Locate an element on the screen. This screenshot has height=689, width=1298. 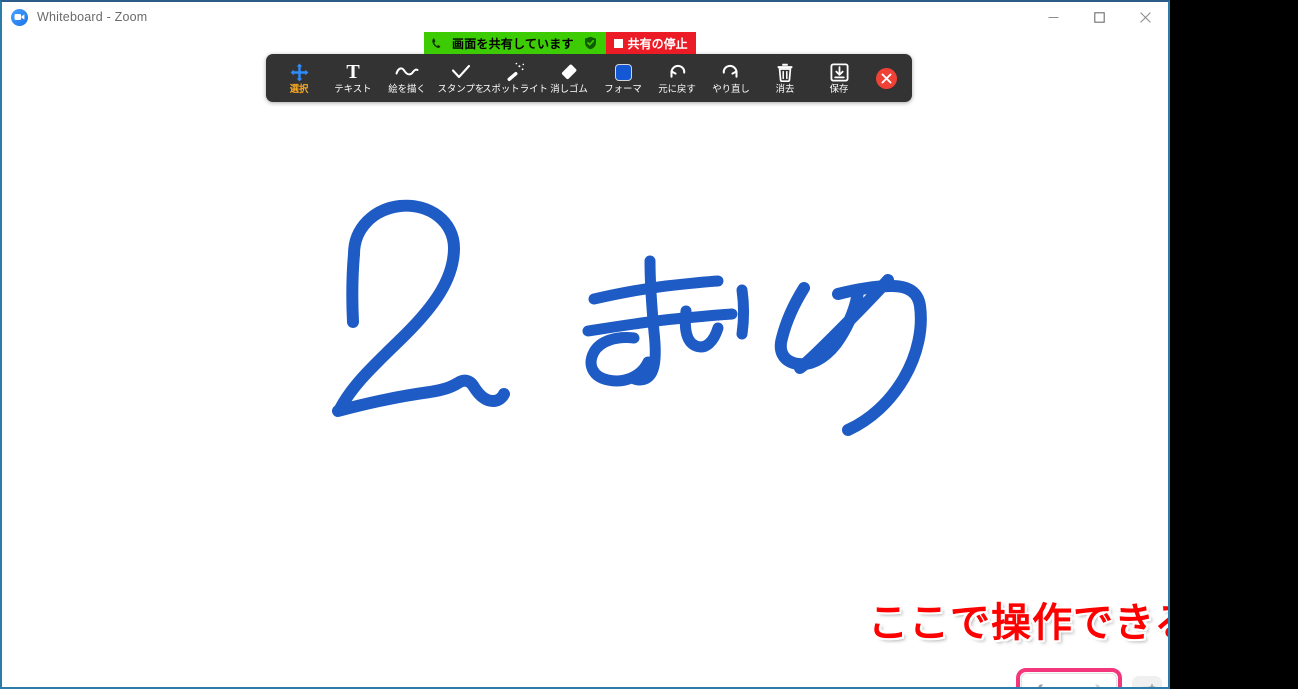
stroke-digit-two-base is located at coordinates (421, 395).